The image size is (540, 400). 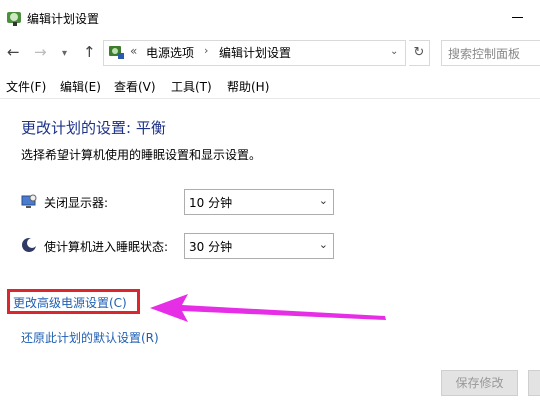 I want to click on moon-sleep-icon, so click(x=29, y=245).